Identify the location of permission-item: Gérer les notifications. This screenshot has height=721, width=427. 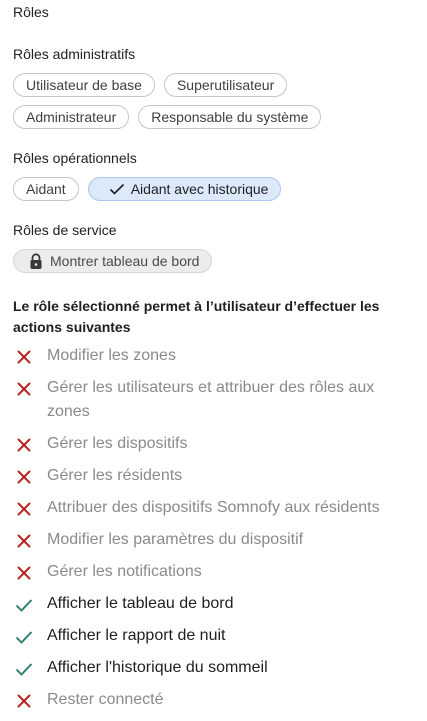
(217, 572).